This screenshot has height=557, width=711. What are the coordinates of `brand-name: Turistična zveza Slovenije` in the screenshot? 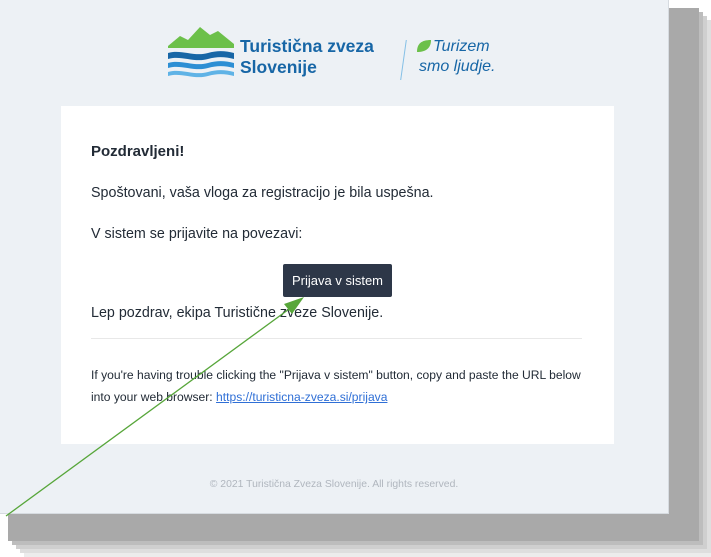 It's located at (310, 57).